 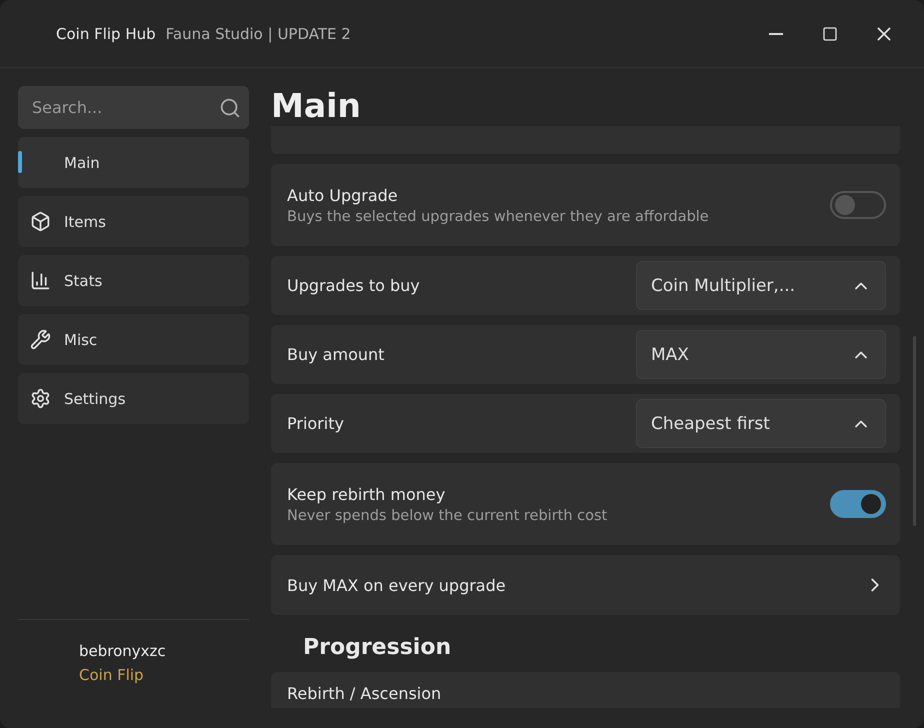 What do you see at coordinates (259, 33) in the screenshot?
I see `window-subtitle: Fauna Studio | UPDATE 2` at bounding box center [259, 33].